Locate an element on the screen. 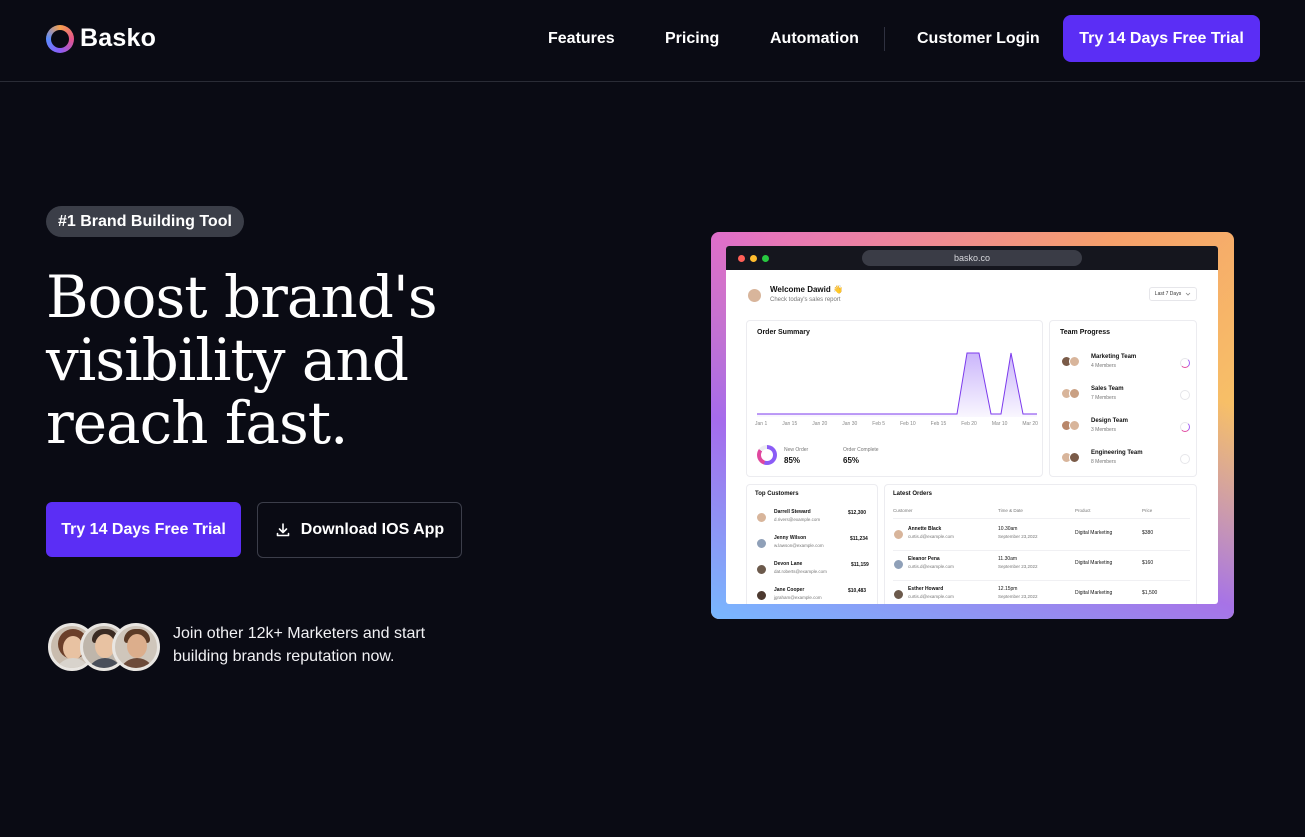 This screenshot has height=837, width=1305. customer-name: Darrell Steward is located at coordinates (792, 512).